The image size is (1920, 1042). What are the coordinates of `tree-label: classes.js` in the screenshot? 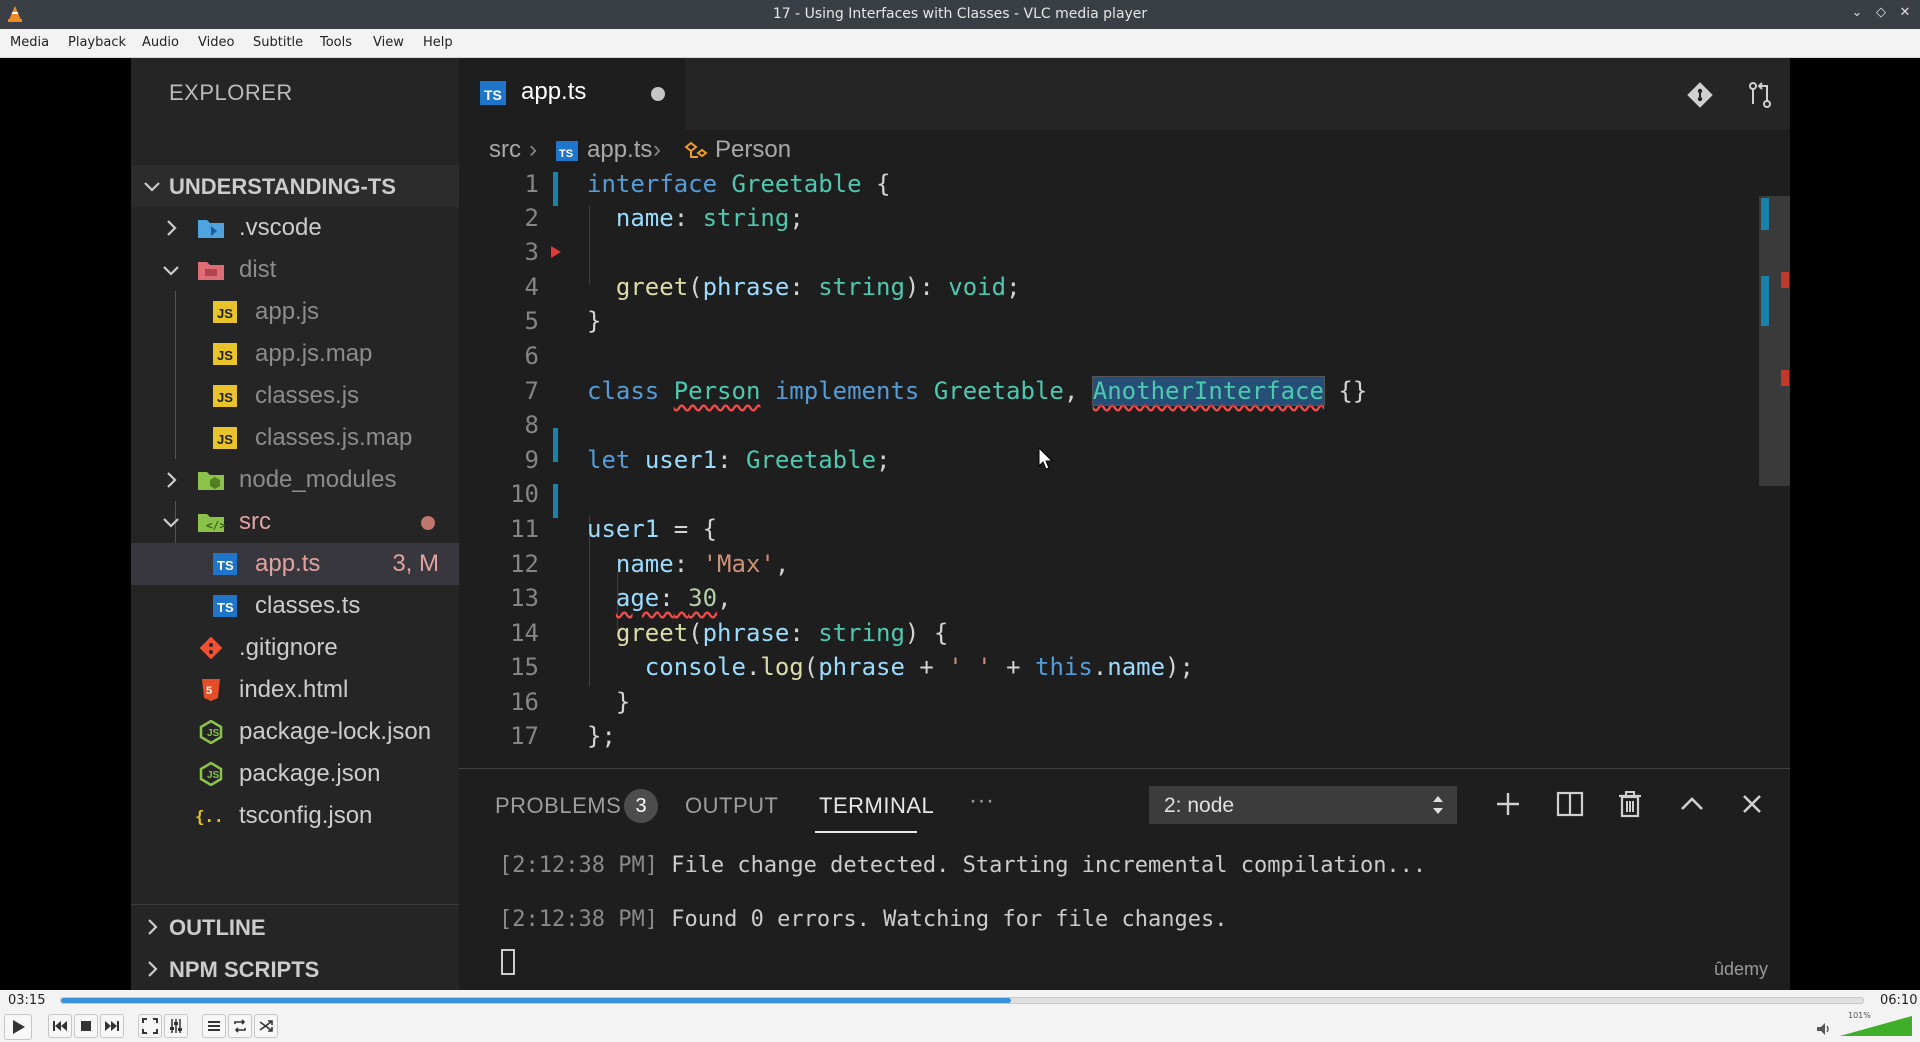 It's located at (307, 395).